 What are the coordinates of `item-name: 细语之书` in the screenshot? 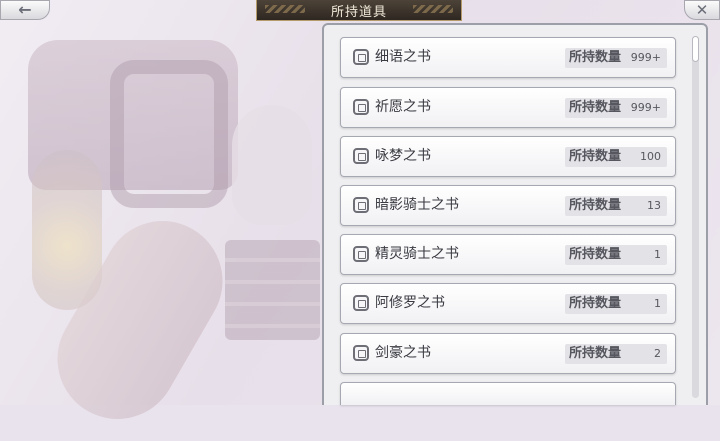 It's located at (403, 57).